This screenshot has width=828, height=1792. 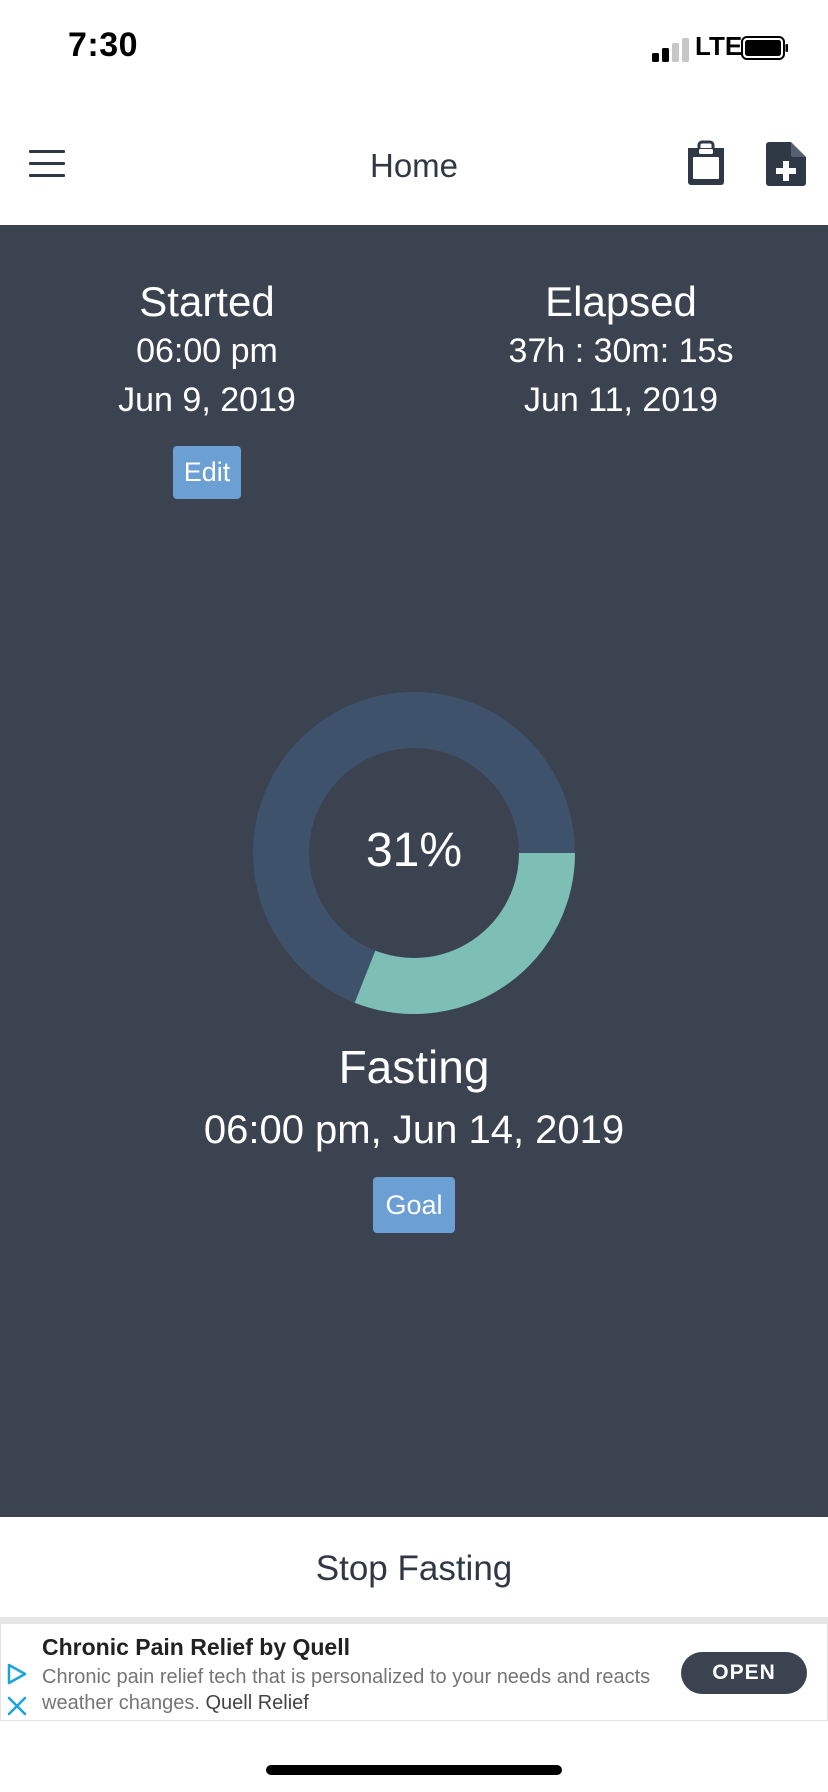 What do you see at coordinates (207, 472) in the screenshot?
I see `edit-button: Edit` at bounding box center [207, 472].